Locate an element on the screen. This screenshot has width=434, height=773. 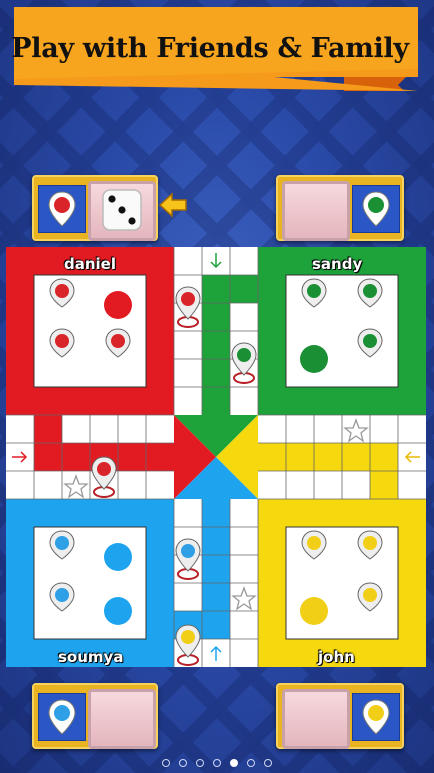
banner-title: Play with Friends & Family is located at coordinates (210, 48).